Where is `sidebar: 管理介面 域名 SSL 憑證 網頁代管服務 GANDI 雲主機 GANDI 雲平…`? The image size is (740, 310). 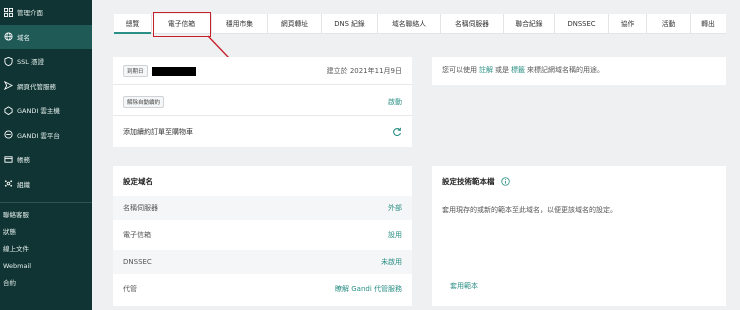
sidebar: 管理介面 域名 SSL 憑證 網頁代管服務 GANDI 雲主機 GANDI 雲平… is located at coordinates (46, 155).